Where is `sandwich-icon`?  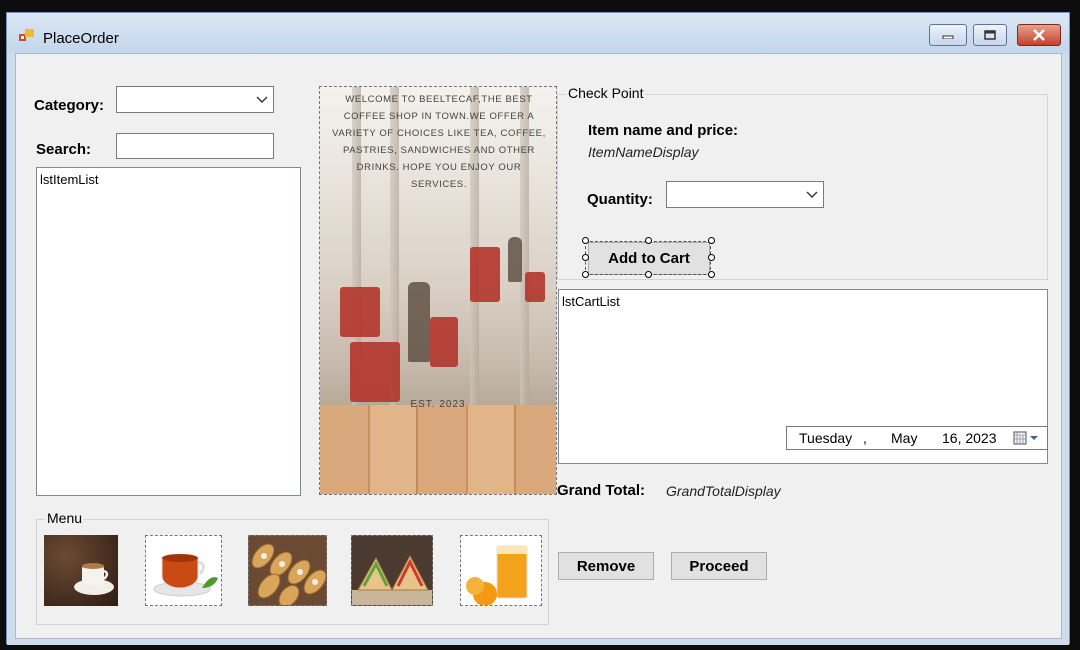
sandwich-icon is located at coordinates (392, 570).